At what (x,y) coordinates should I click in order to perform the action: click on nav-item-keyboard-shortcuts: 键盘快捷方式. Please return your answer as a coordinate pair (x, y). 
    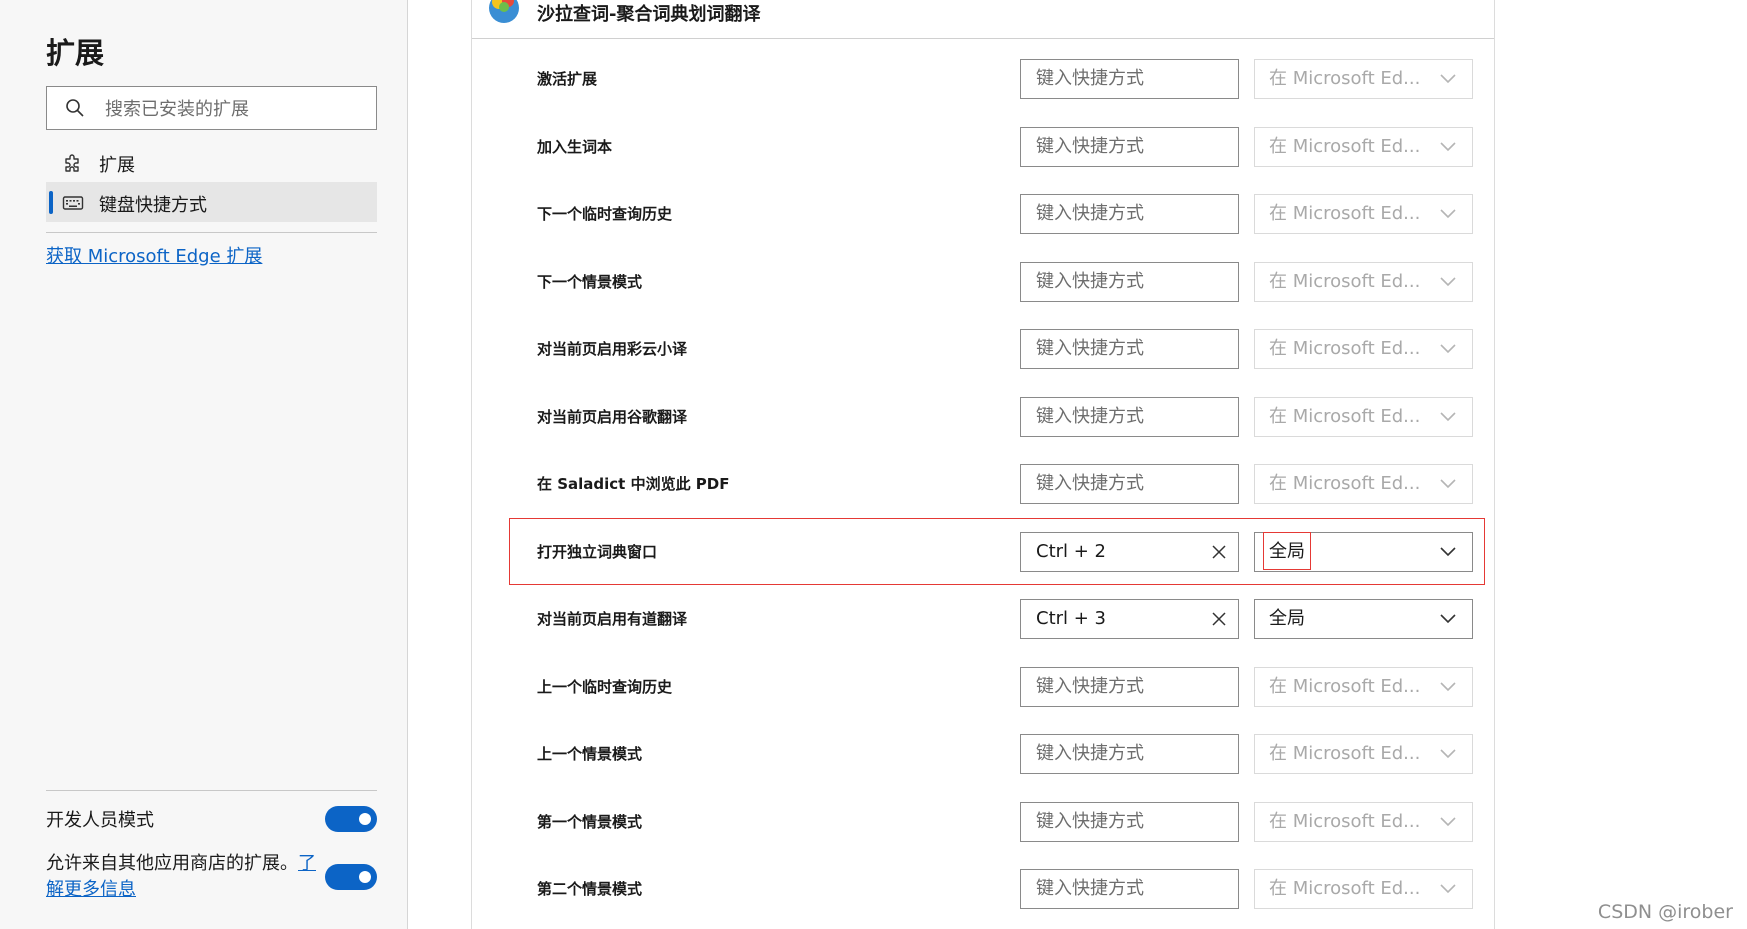
    Looking at the image, I should click on (211, 202).